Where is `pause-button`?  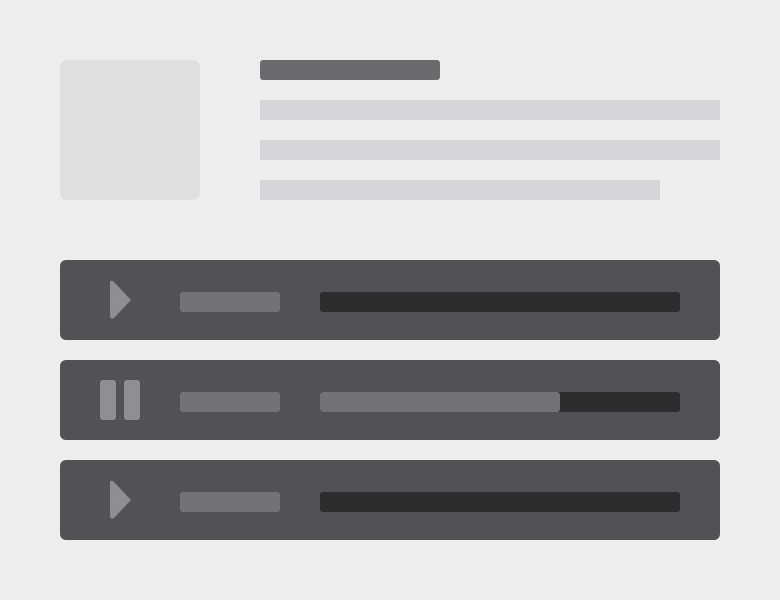
pause-button is located at coordinates (120, 400).